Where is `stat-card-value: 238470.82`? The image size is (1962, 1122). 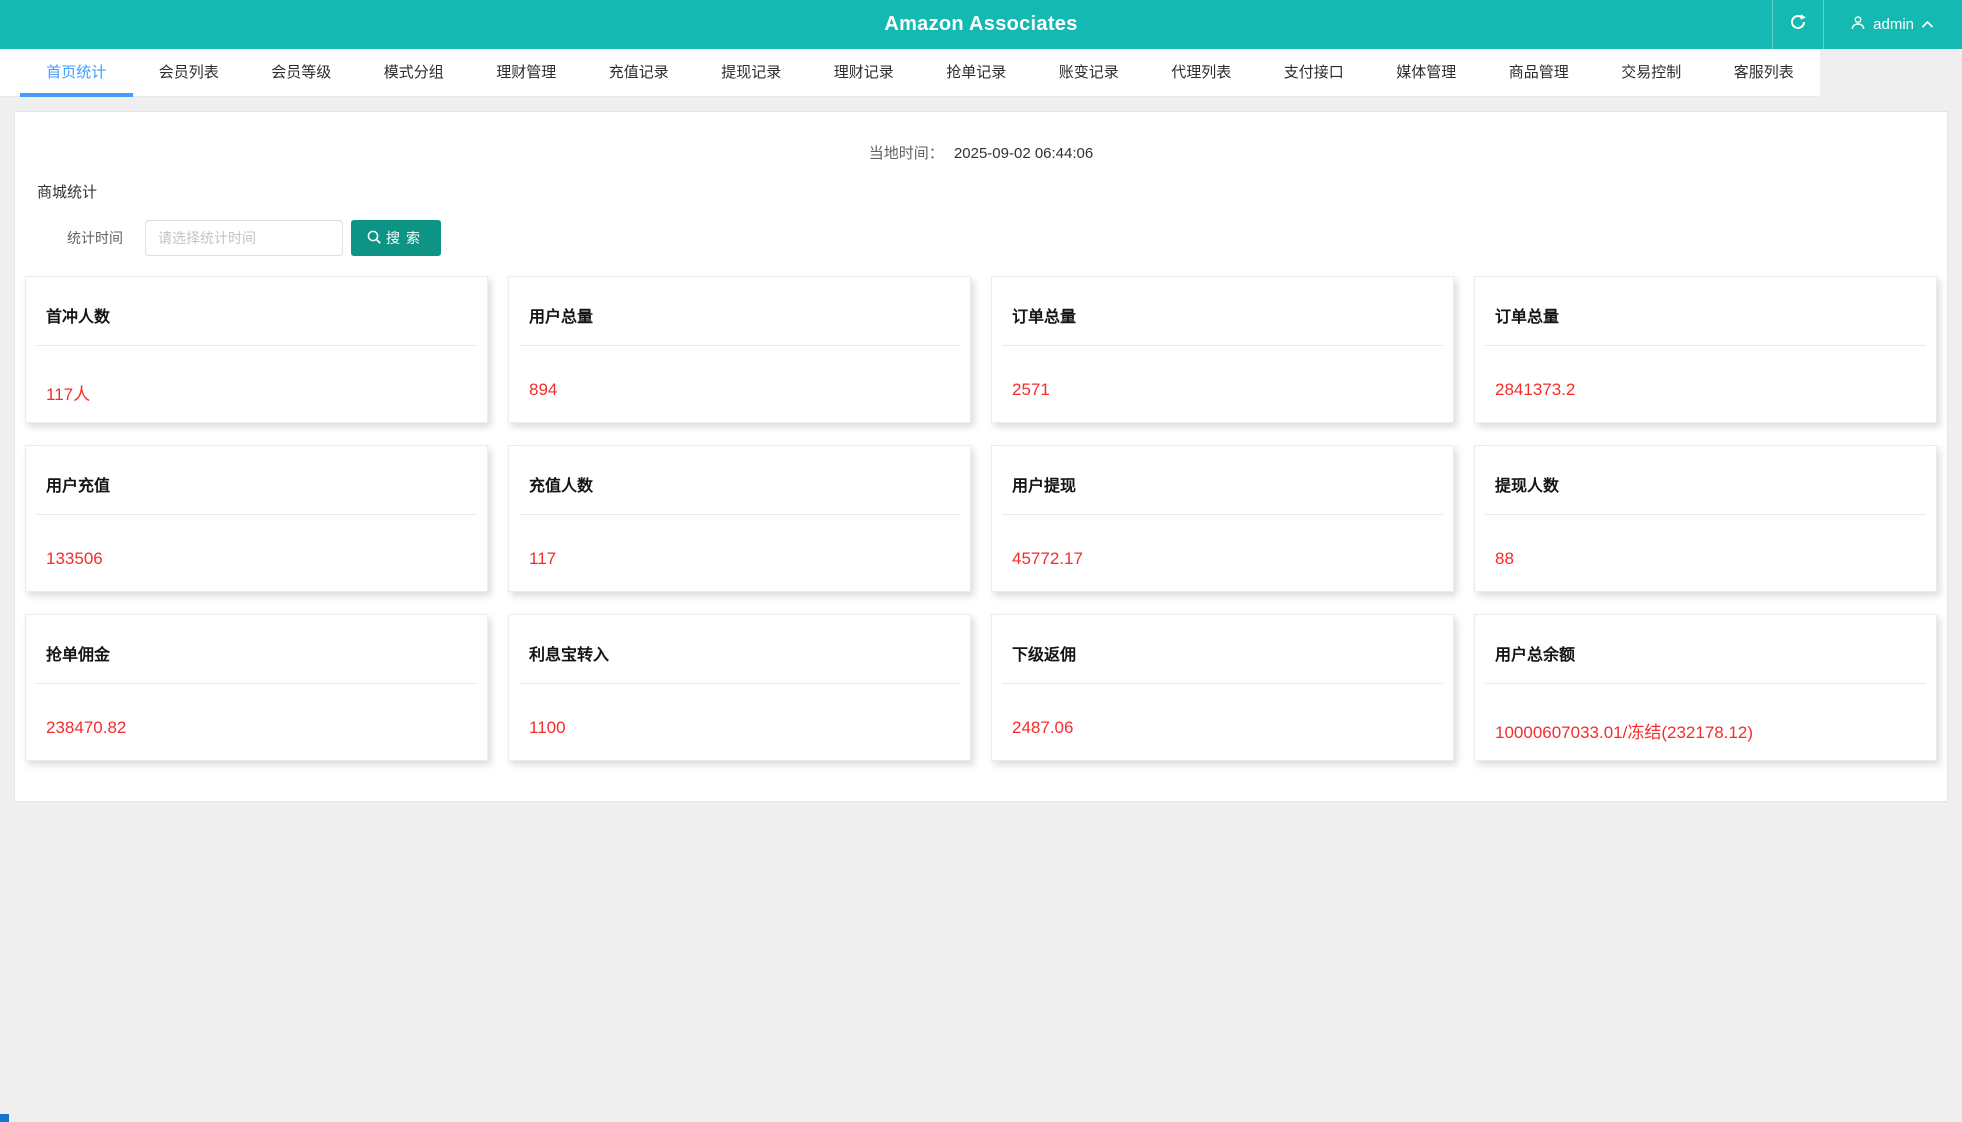 stat-card-value: 238470.82 is located at coordinates (86, 727).